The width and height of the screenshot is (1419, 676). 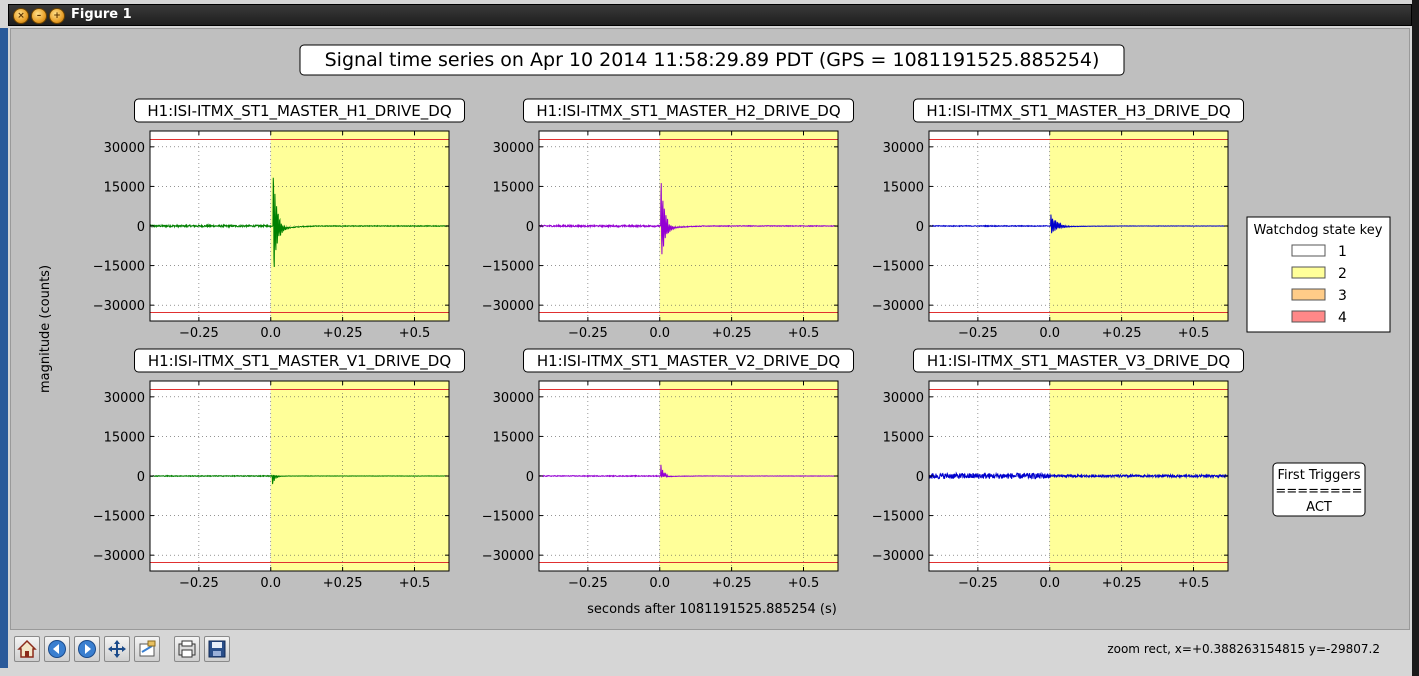 I want to click on subplot-title: H1:ISI-ITMX_ST1_MASTER_V3_DRIVE_DQ, so click(x=1078, y=361).